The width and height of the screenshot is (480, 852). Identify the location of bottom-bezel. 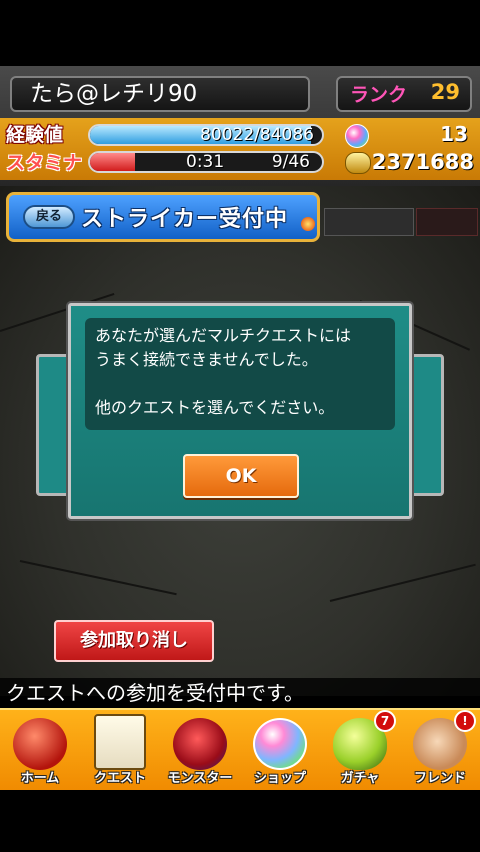
(240, 821).